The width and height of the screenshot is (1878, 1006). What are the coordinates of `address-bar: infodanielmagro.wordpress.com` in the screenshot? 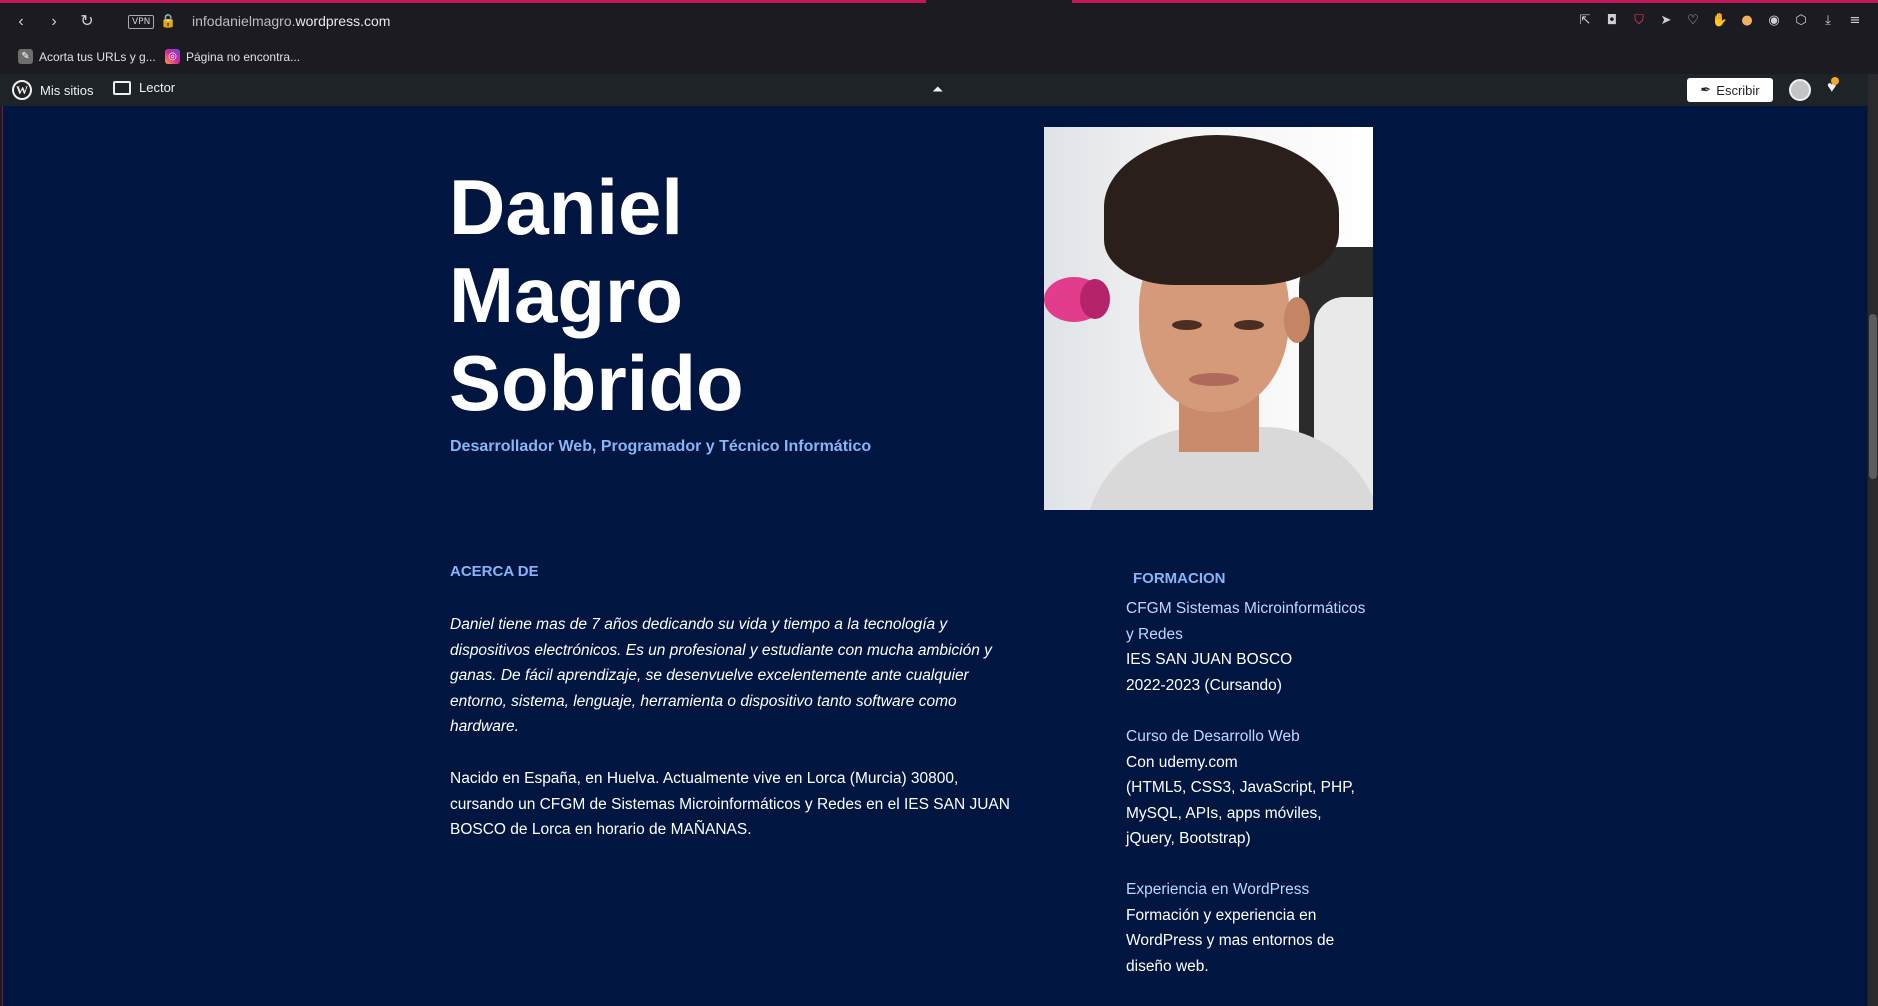 It's located at (291, 21).